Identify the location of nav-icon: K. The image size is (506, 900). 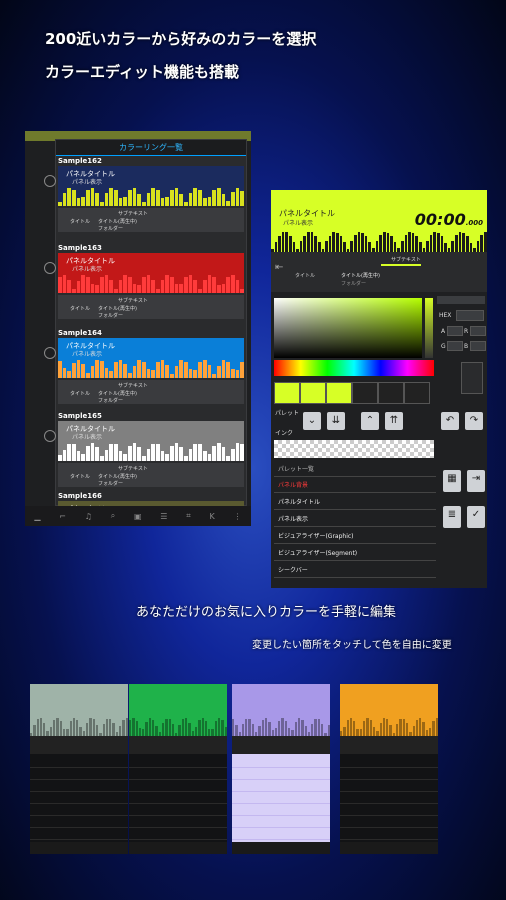
(212, 516).